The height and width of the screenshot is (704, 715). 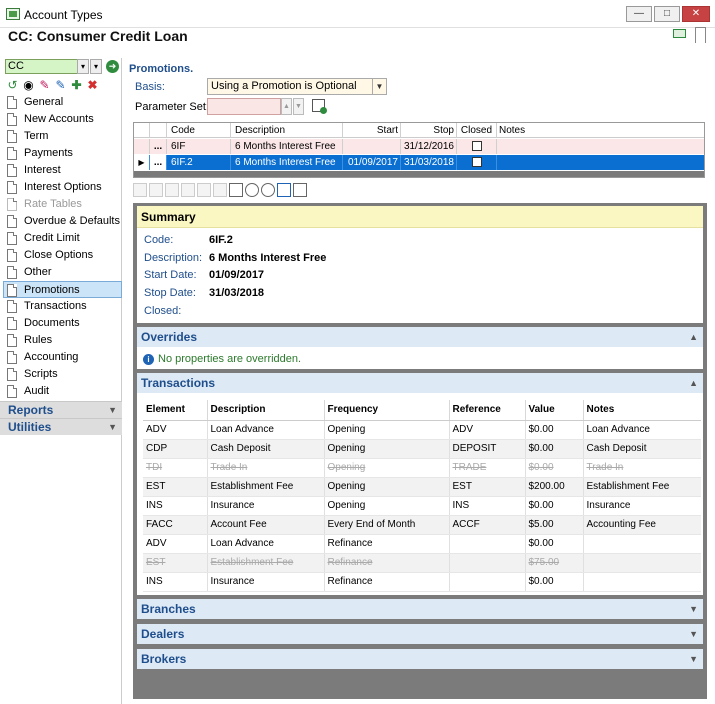 What do you see at coordinates (52, 86) in the screenshot?
I see `sidebar-toolbar: ↺ ◉ ✎ ✎ ✚ ✖` at bounding box center [52, 86].